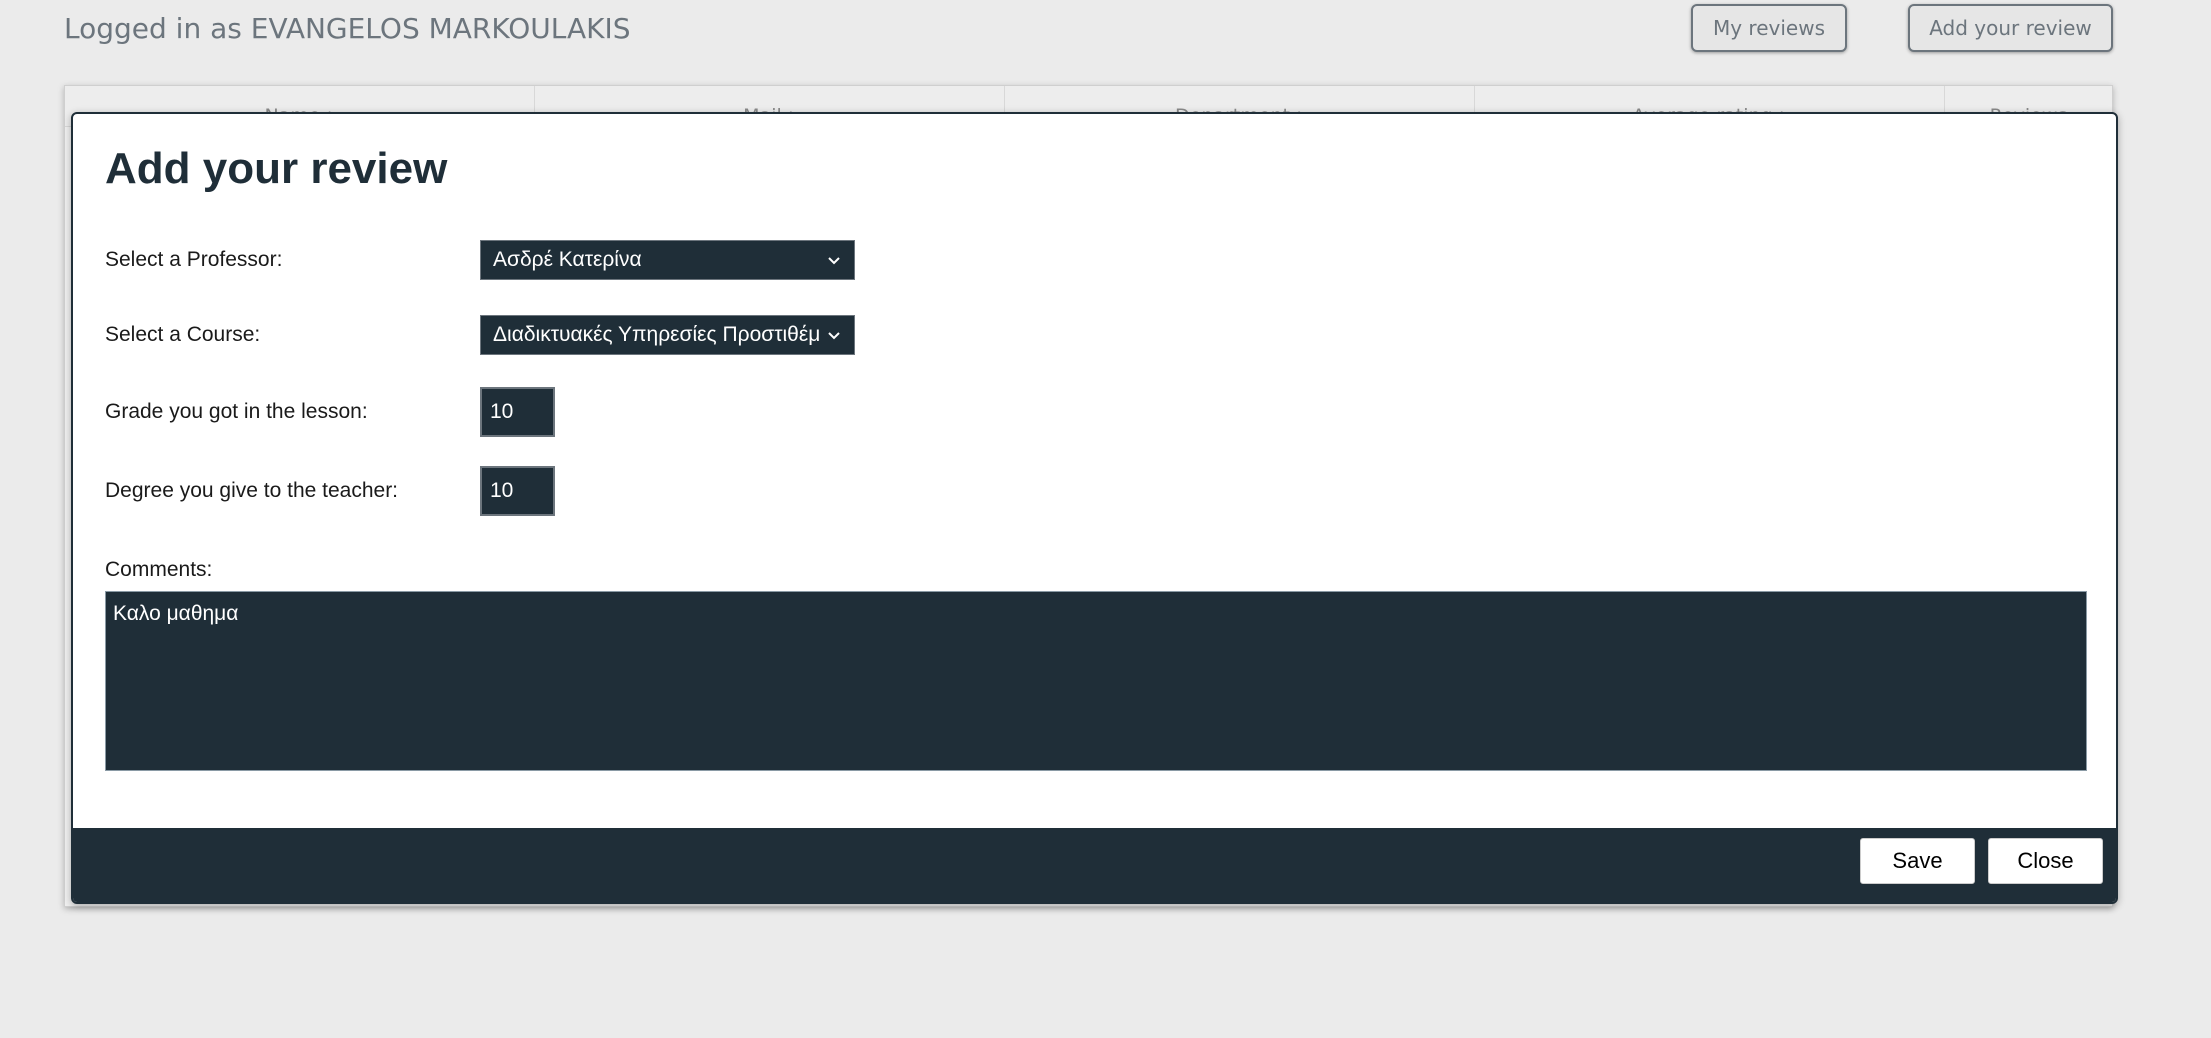 This screenshot has height=1038, width=2211. I want to click on grade-label: Grade you got in the lesson:, so click(236, 411).